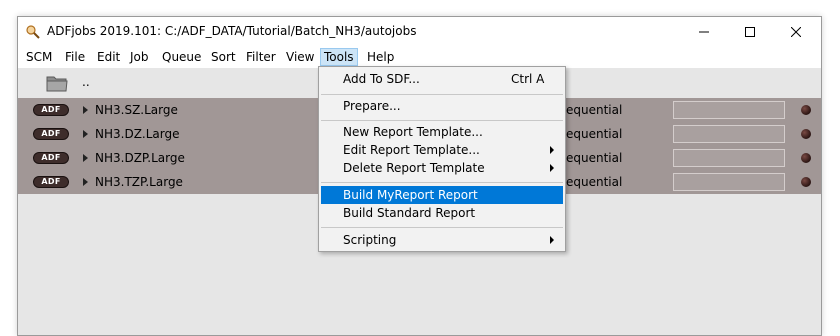 This screenshot has width=840, height=336. Describe the element at coordinates (380, 57) in the screenshot. I see `menu-help: Help` at that location.